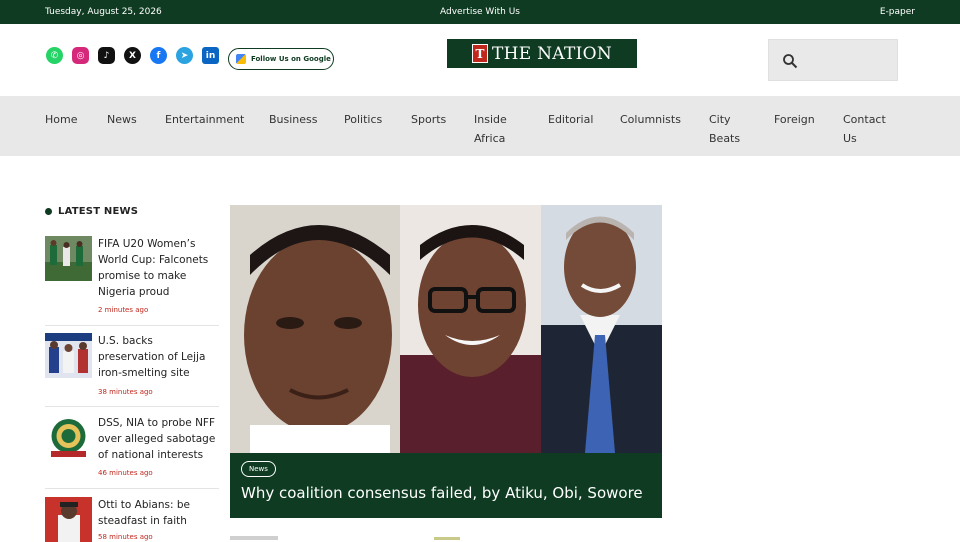  I want to click on site-logo: T THE NATION, so click(542, 53).